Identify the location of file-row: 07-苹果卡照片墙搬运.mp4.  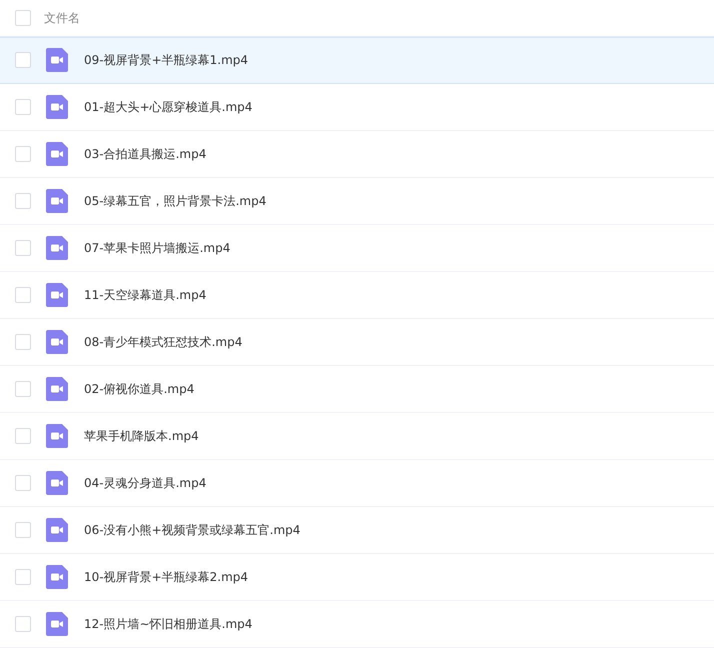
(357, 248).